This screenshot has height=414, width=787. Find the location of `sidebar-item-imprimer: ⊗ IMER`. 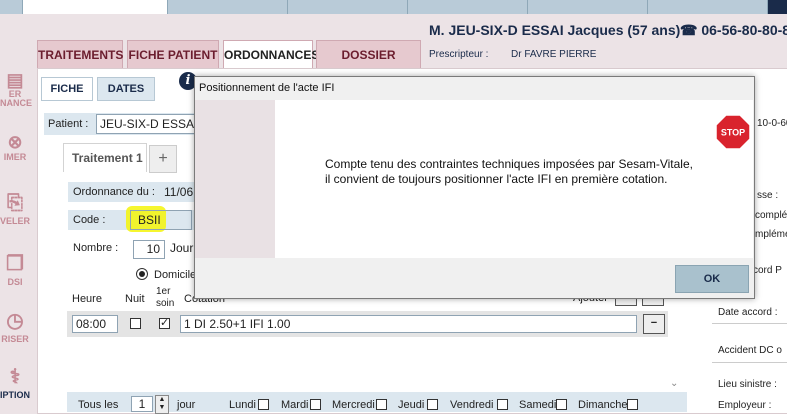

sidebar-item-imprimer: ⊗ IMER is located at coordinates (15, 147).